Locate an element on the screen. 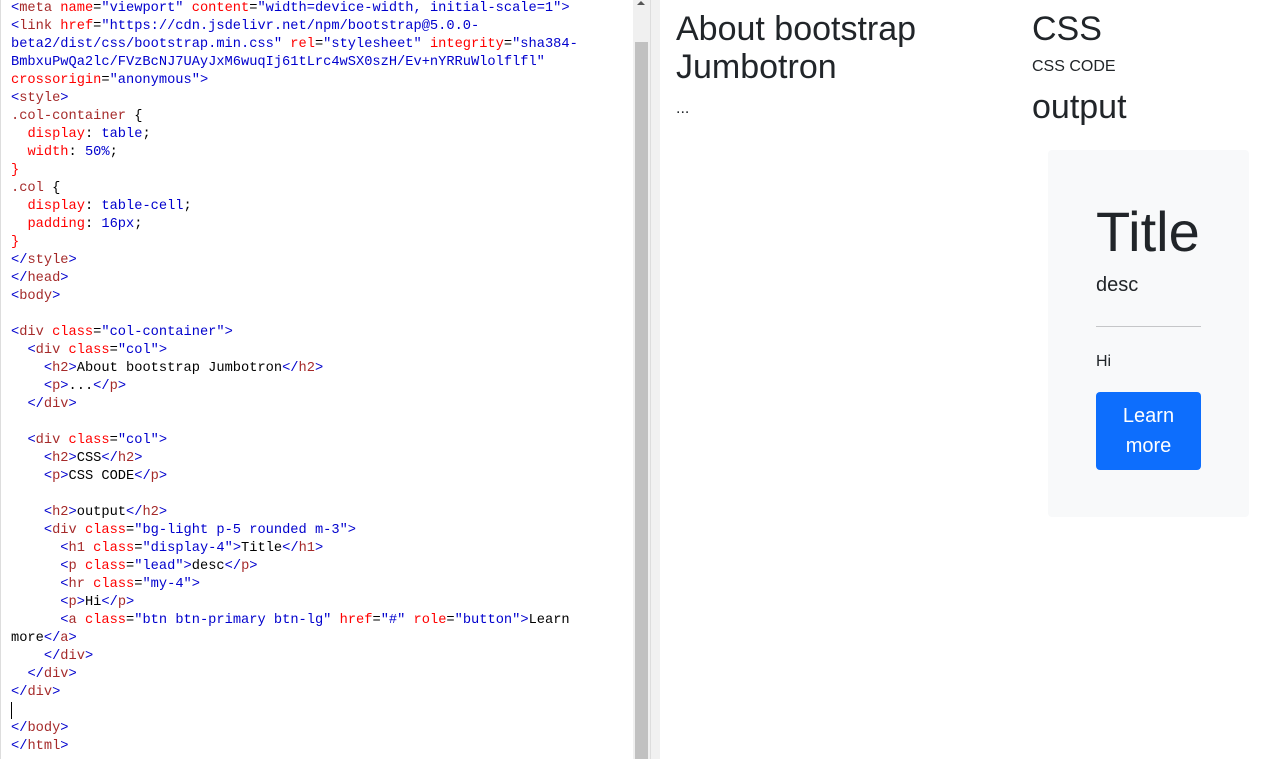 The height and width of the screenshot is (759, 1263). pane-resize-divider is located at coordinates (655, 379).